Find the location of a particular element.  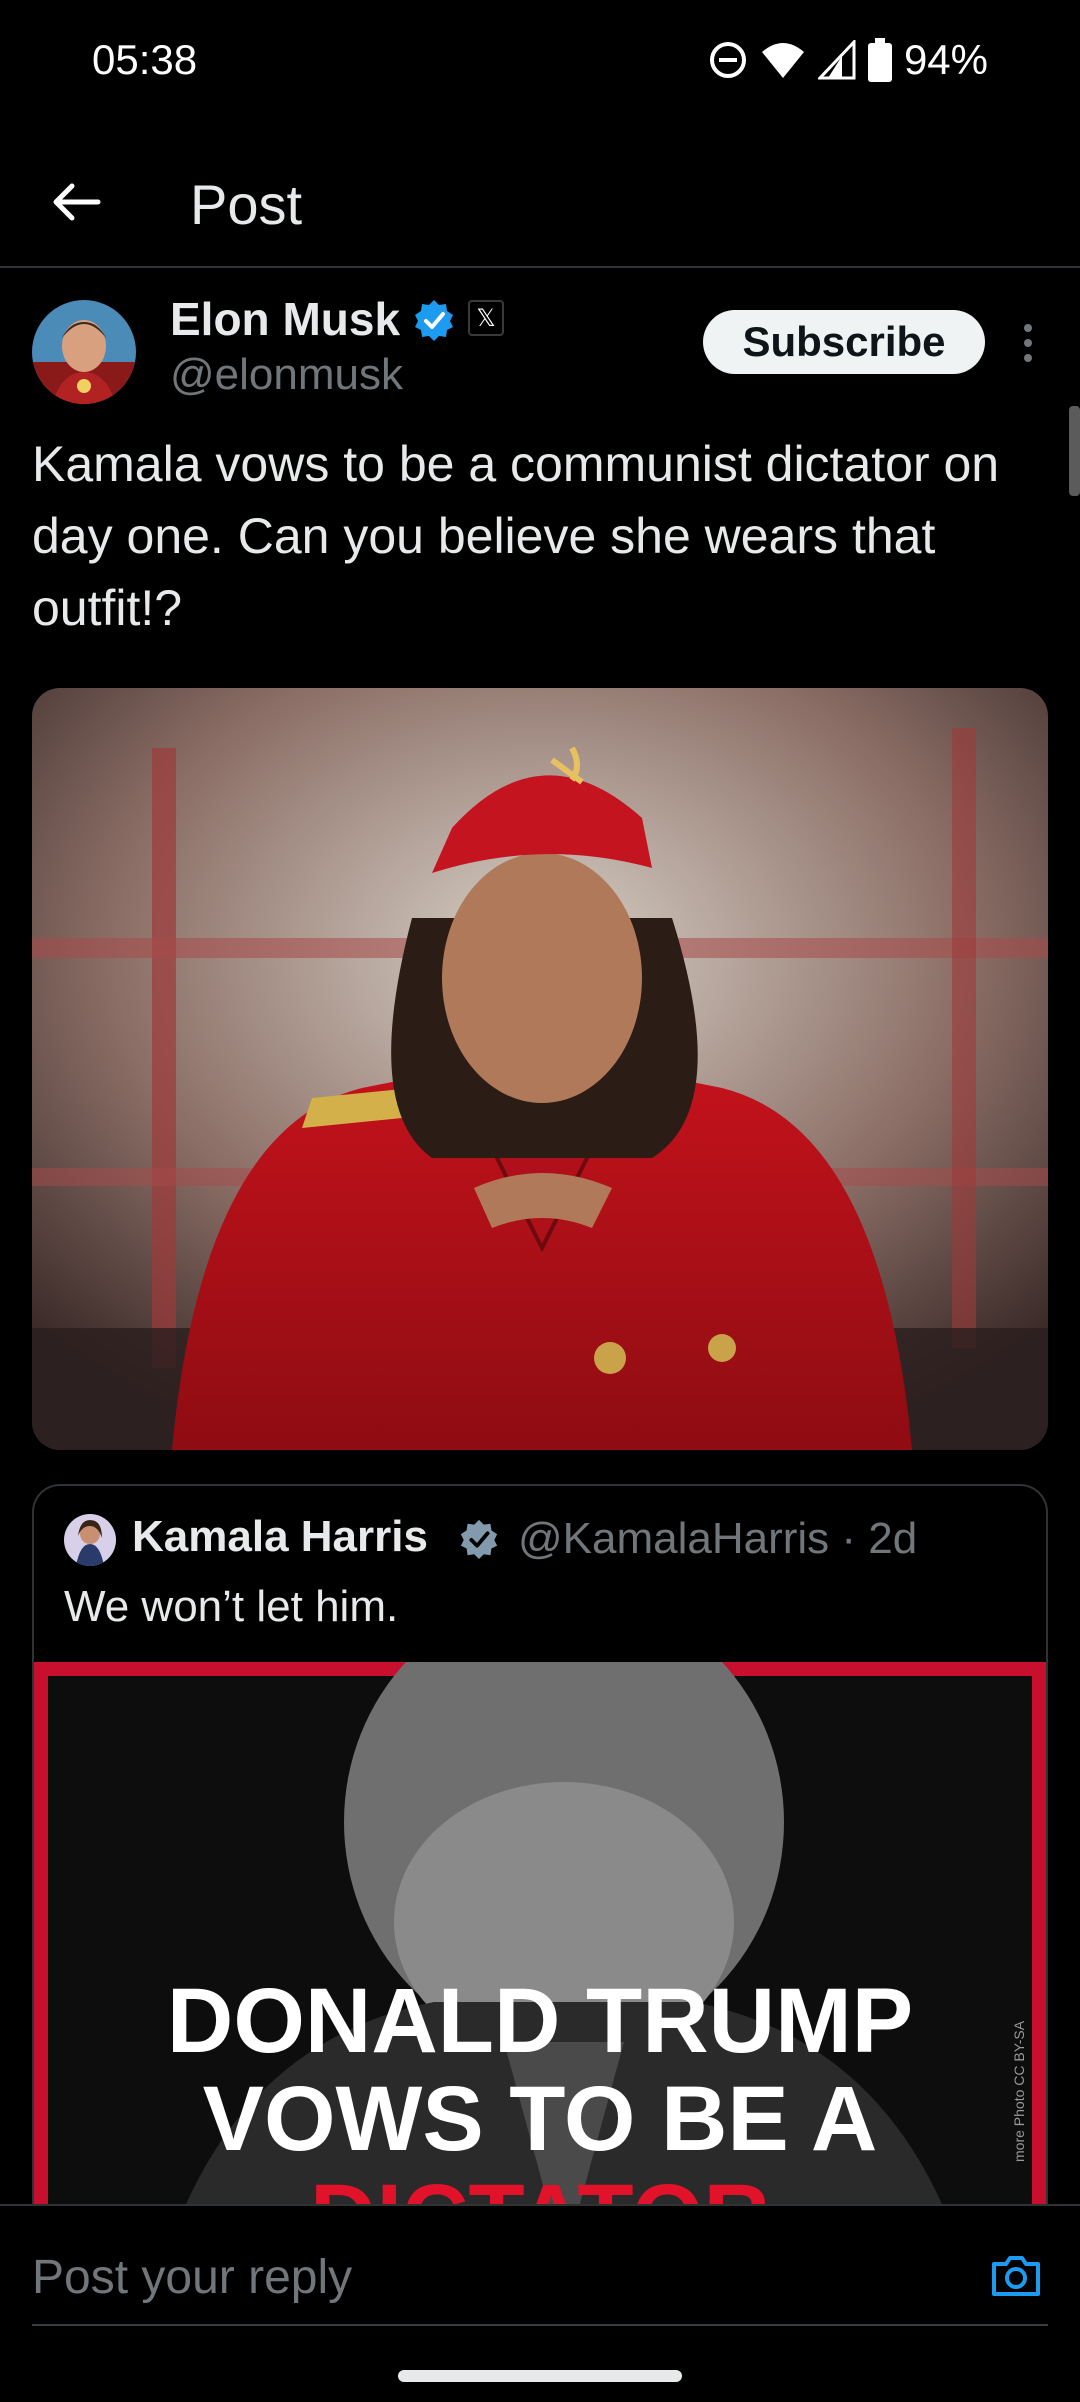

quote-image-headline-1: DONALD TRUMP is located at coordinates (540, 2021).